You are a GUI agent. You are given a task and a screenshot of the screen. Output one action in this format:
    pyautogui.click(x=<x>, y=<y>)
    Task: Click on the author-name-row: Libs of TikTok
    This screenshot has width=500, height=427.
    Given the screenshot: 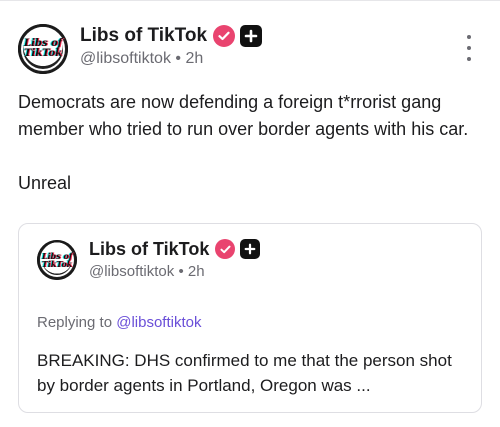 What is the action you would take?
    pyautogui.click(x=171, y=36)
    